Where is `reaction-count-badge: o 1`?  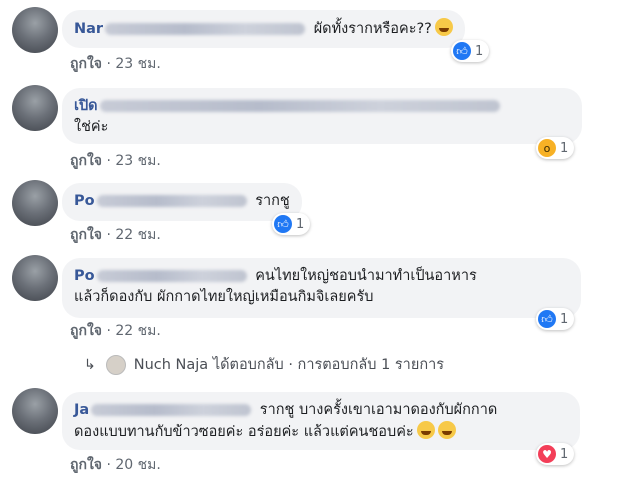
reaction-count-badge: o 1 is located at coordinates (555, 148).